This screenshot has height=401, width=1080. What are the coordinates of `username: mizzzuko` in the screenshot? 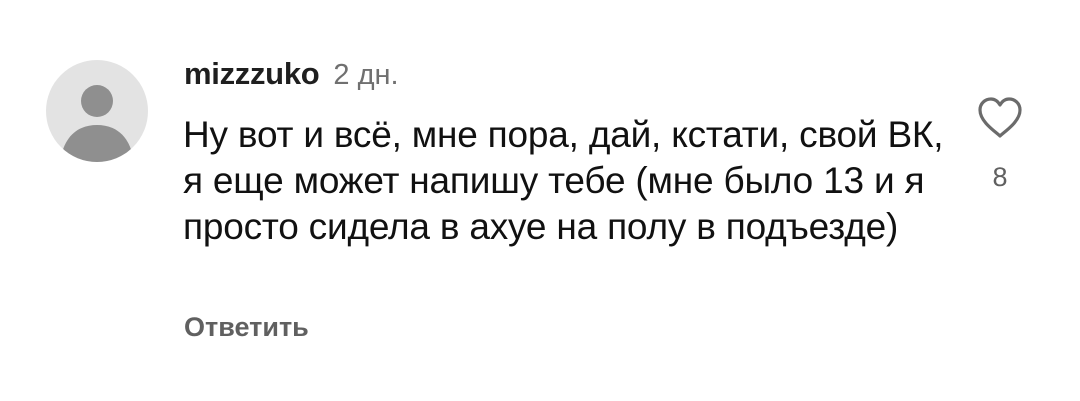 It's located at (252, 74).